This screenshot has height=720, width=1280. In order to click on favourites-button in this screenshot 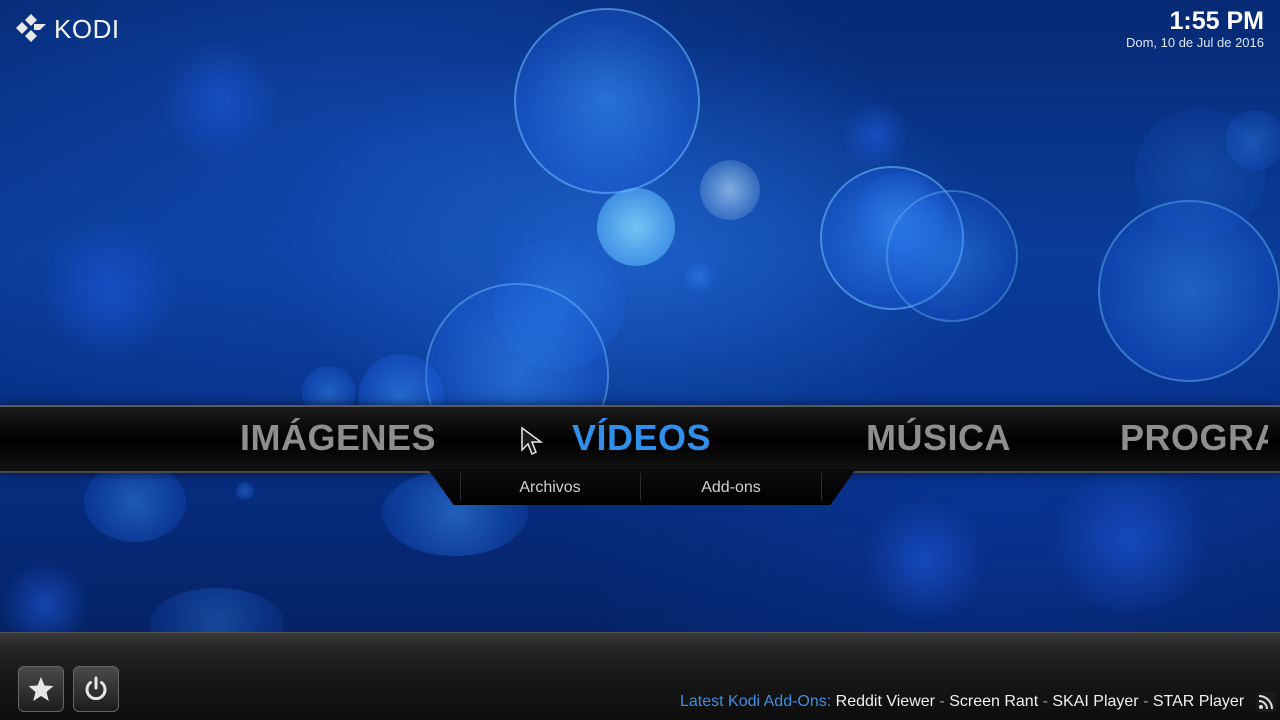, I will do `click(41, 689)`.